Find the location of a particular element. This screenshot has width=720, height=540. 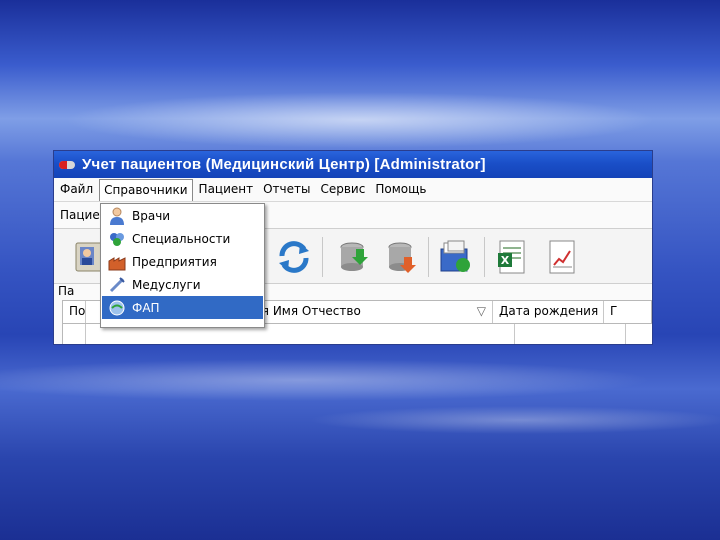

enterprise-icon is located at coordinates (117, 263).